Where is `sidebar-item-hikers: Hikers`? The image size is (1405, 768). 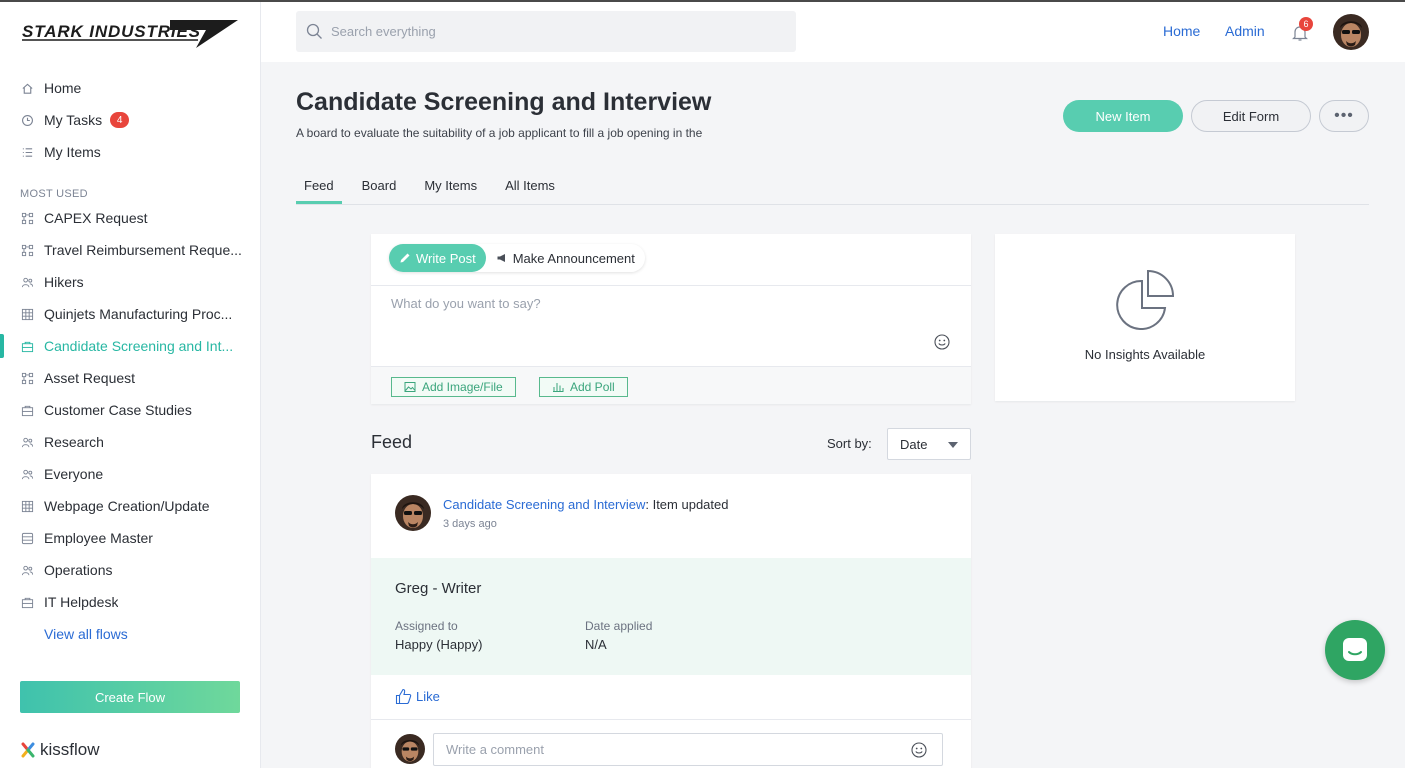 sidebar-item-hikers: Hikers is located at coordinates (130, 282).